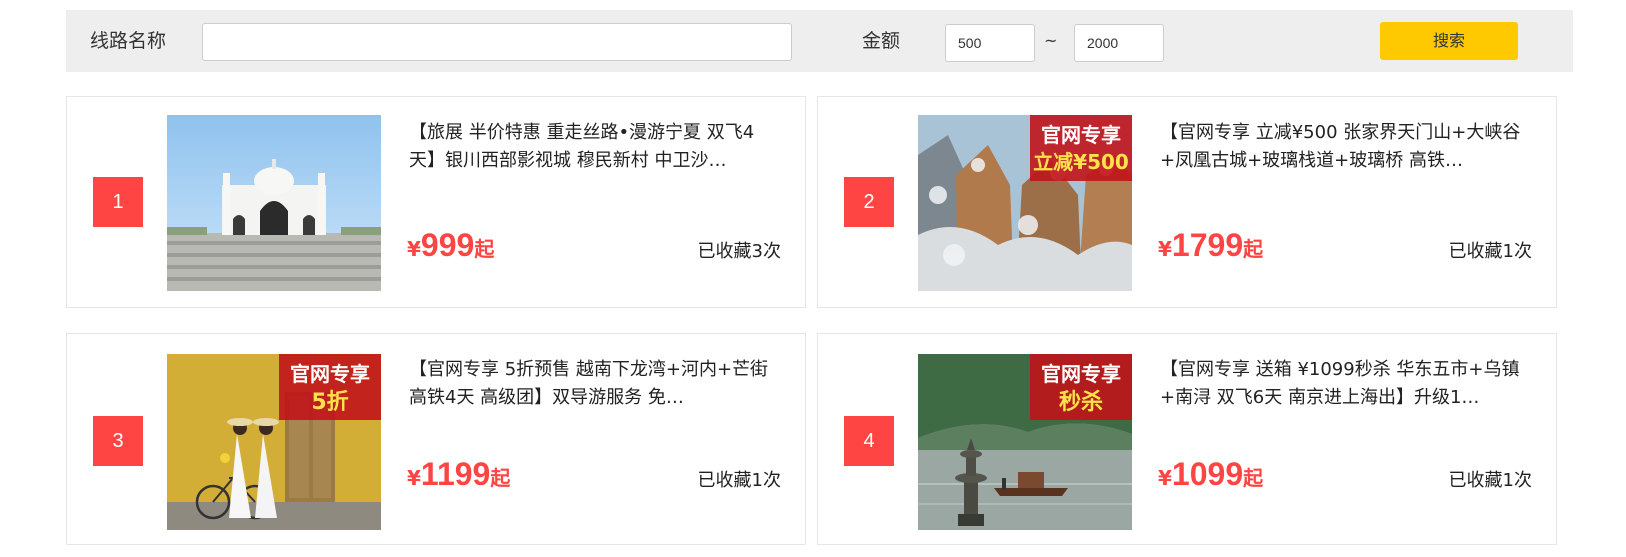  I want to click on yellow-wall-ao-dai-photo: 官网专享 5折, so click(274, 442).